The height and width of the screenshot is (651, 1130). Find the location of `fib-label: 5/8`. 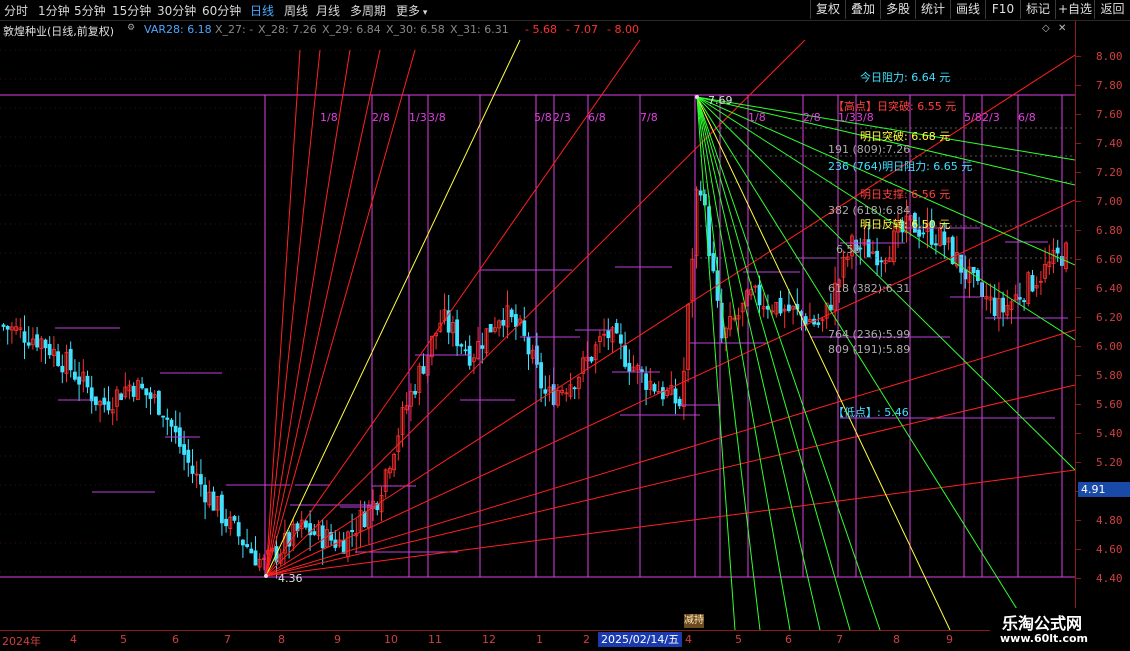

fib-label: 5/8 is located at coordinates (973, 117).